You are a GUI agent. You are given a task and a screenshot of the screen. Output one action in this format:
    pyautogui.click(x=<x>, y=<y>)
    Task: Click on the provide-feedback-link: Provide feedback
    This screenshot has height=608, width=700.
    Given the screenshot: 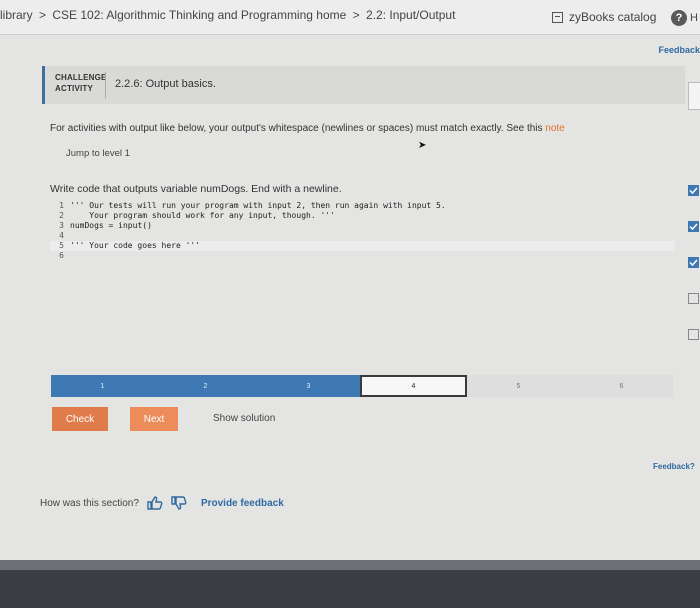 What is the action you would take?
    pyautogui.click(x=242, y=503)
    